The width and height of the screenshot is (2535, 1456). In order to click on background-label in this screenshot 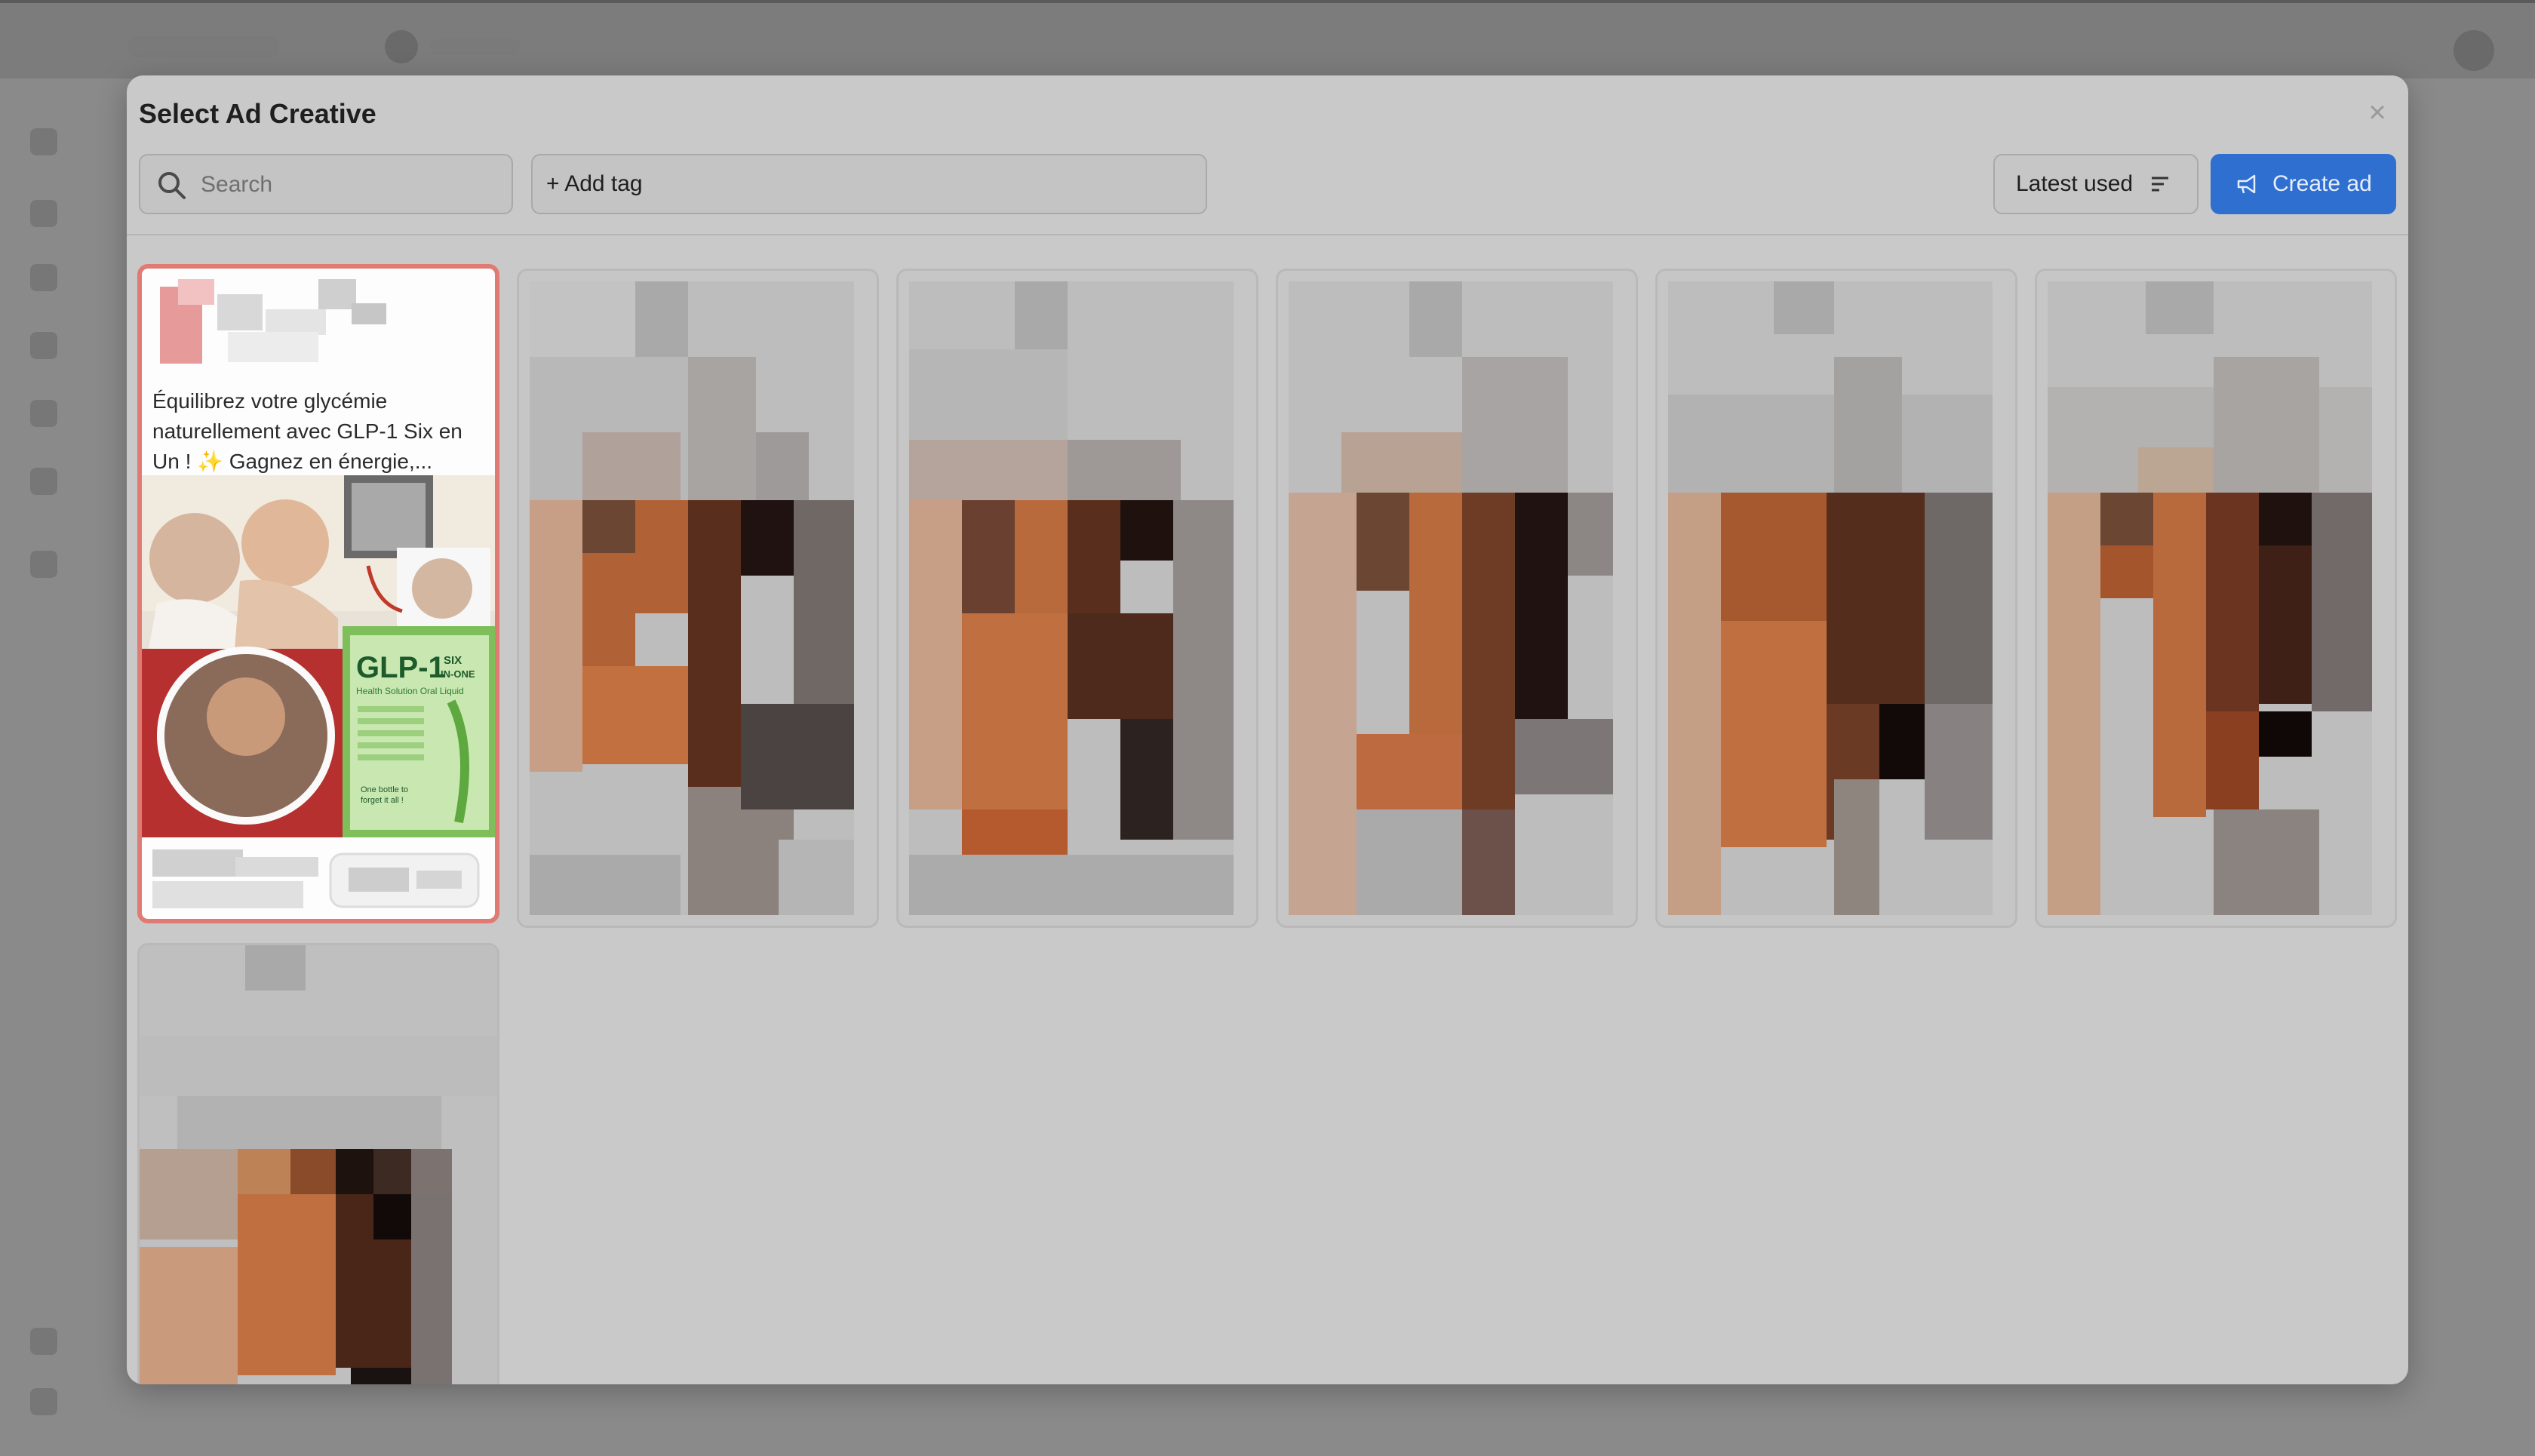, I will do `click(475, 46)`.